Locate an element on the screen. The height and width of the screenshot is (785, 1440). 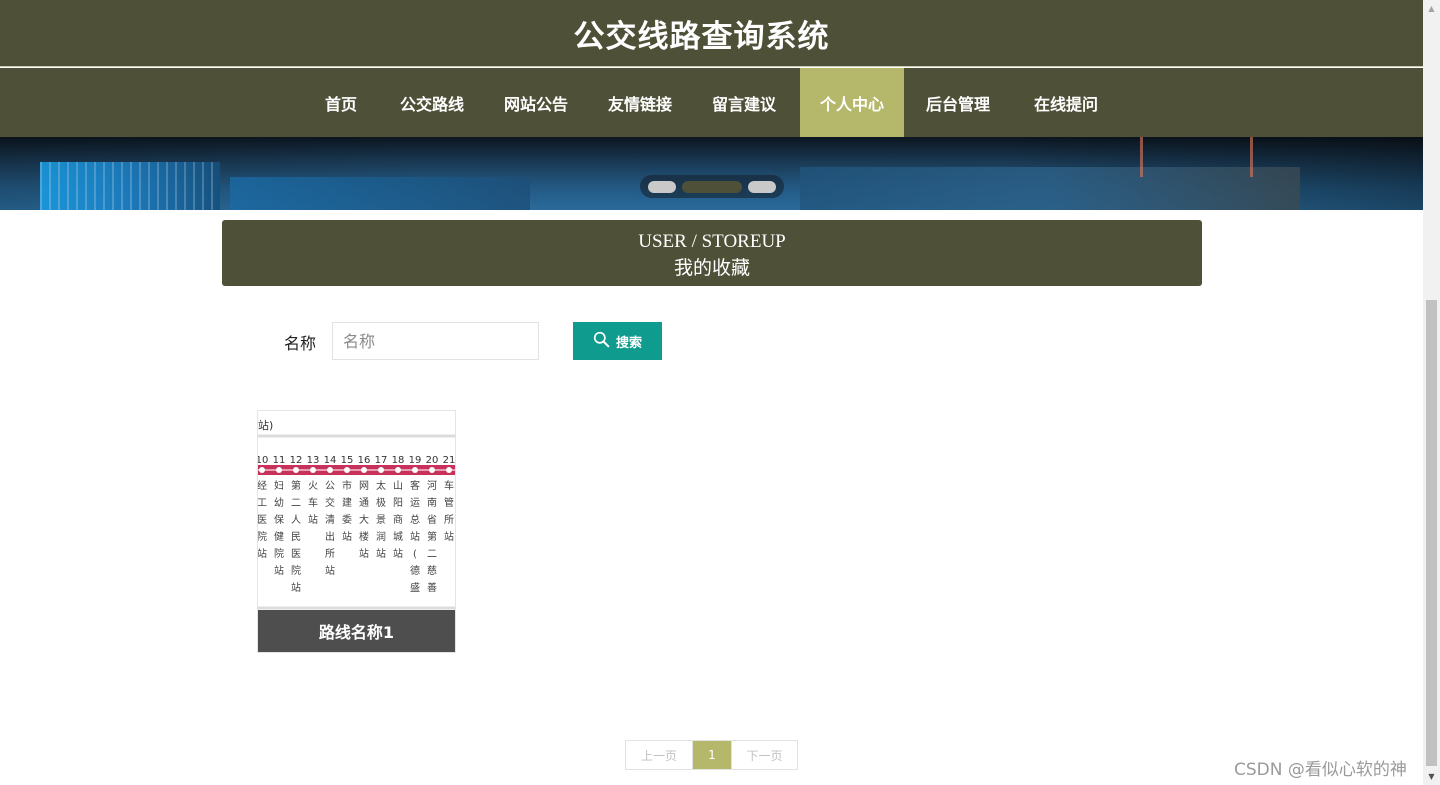
nav-item-feedback: 留言建议 is located at coordinates (744, 102).